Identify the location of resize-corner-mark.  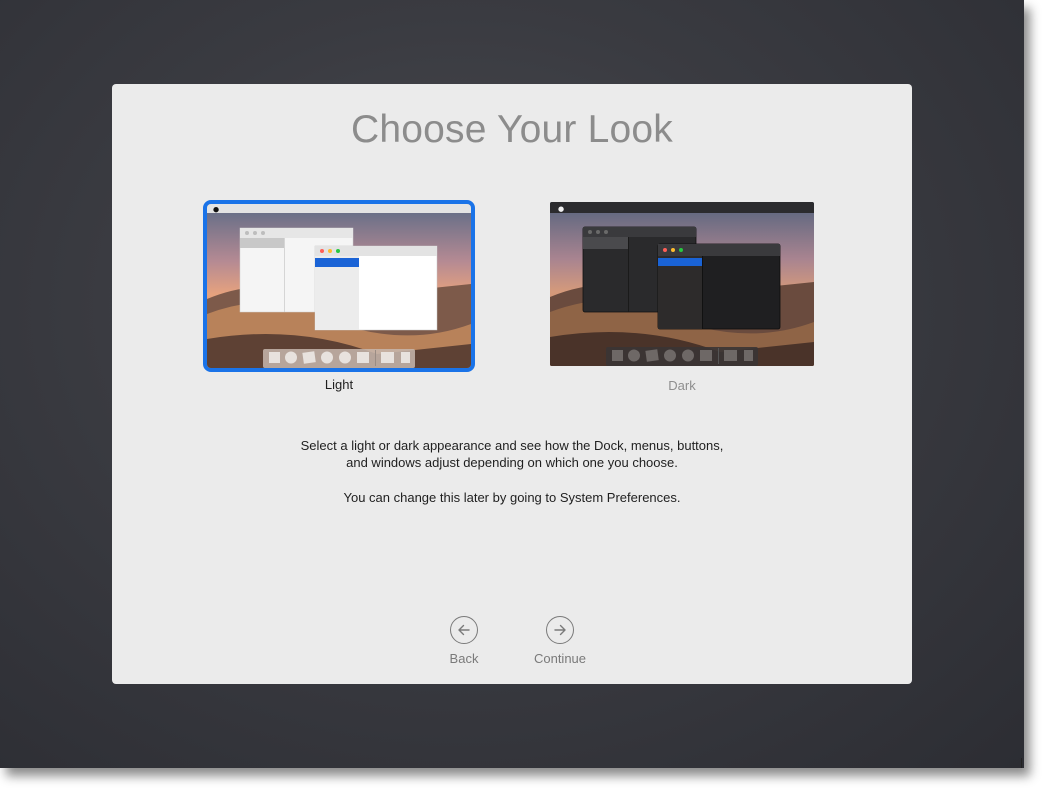
(1021, 763).